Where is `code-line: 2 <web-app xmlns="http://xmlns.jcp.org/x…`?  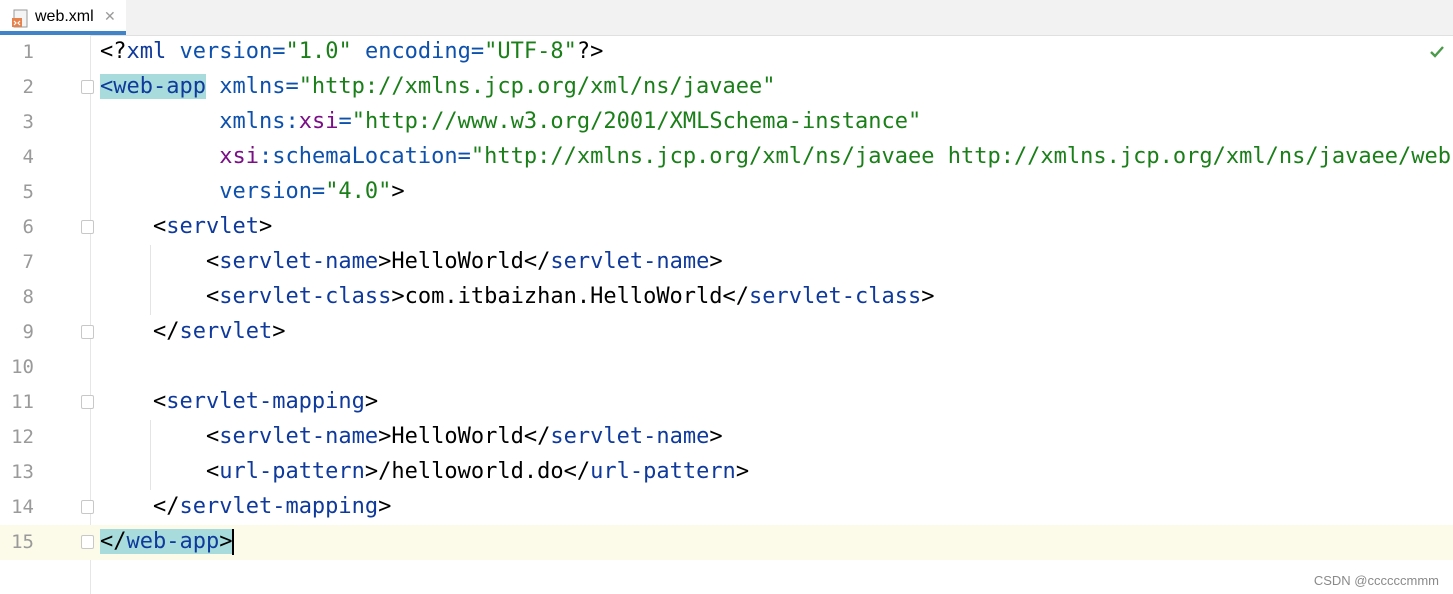 code-line: 2 <web-app xmlns="http://xmlns.jcp.org/x… is located at coordinates (726, 87).